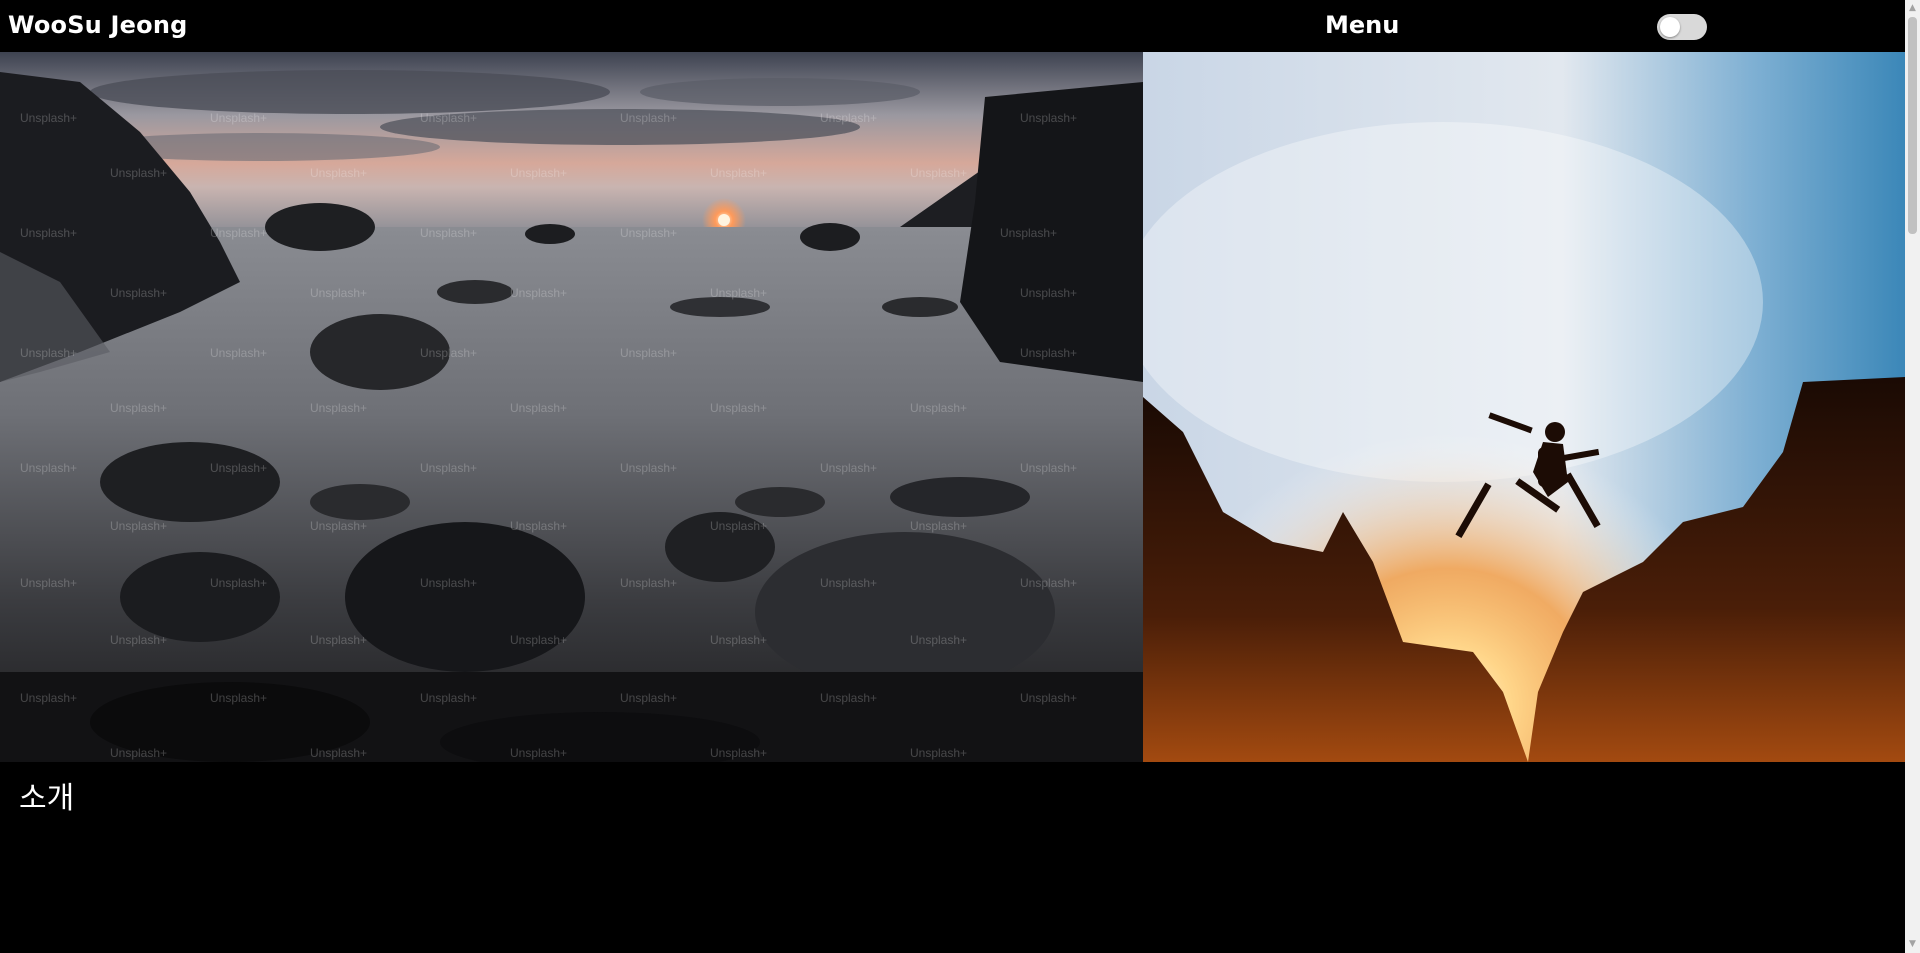 The image size is (1920, 953). What do you see at coordinates (1912, 8) in the screenshot?
I see `scroll-up-icon: ▲` at bounding box center [1912, 8].